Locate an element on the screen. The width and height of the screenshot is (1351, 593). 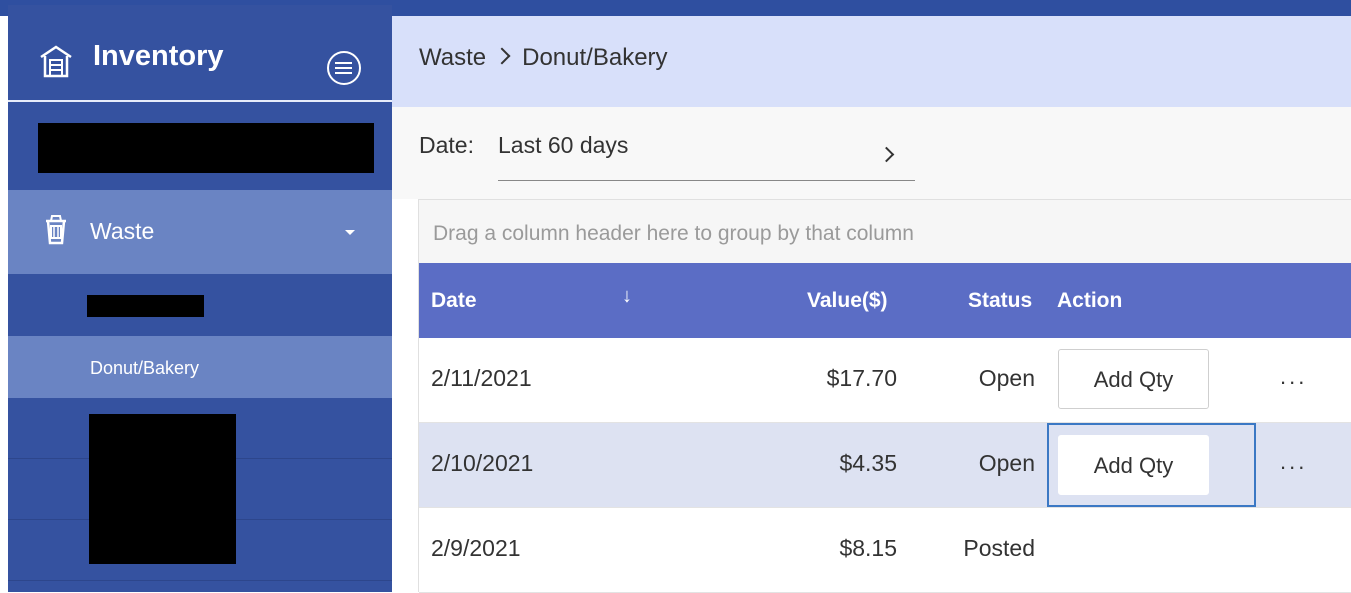
column-header-action: Action is located at coordinates (1089, 301).